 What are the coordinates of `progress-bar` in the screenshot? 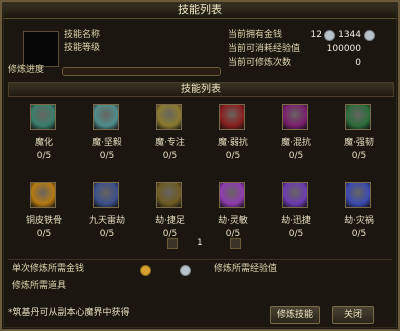 It's located at (141, 71).